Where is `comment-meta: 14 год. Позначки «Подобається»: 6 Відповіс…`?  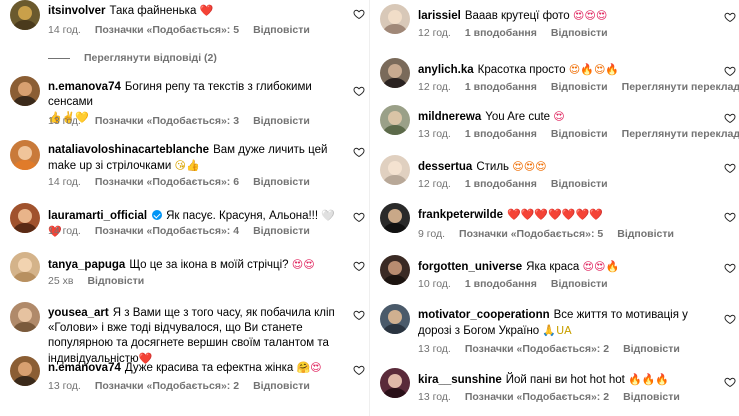
comment-meta: 14 год. Позначки «Подобається»: 6 Відповіс… is located at coordinates (186, 182).